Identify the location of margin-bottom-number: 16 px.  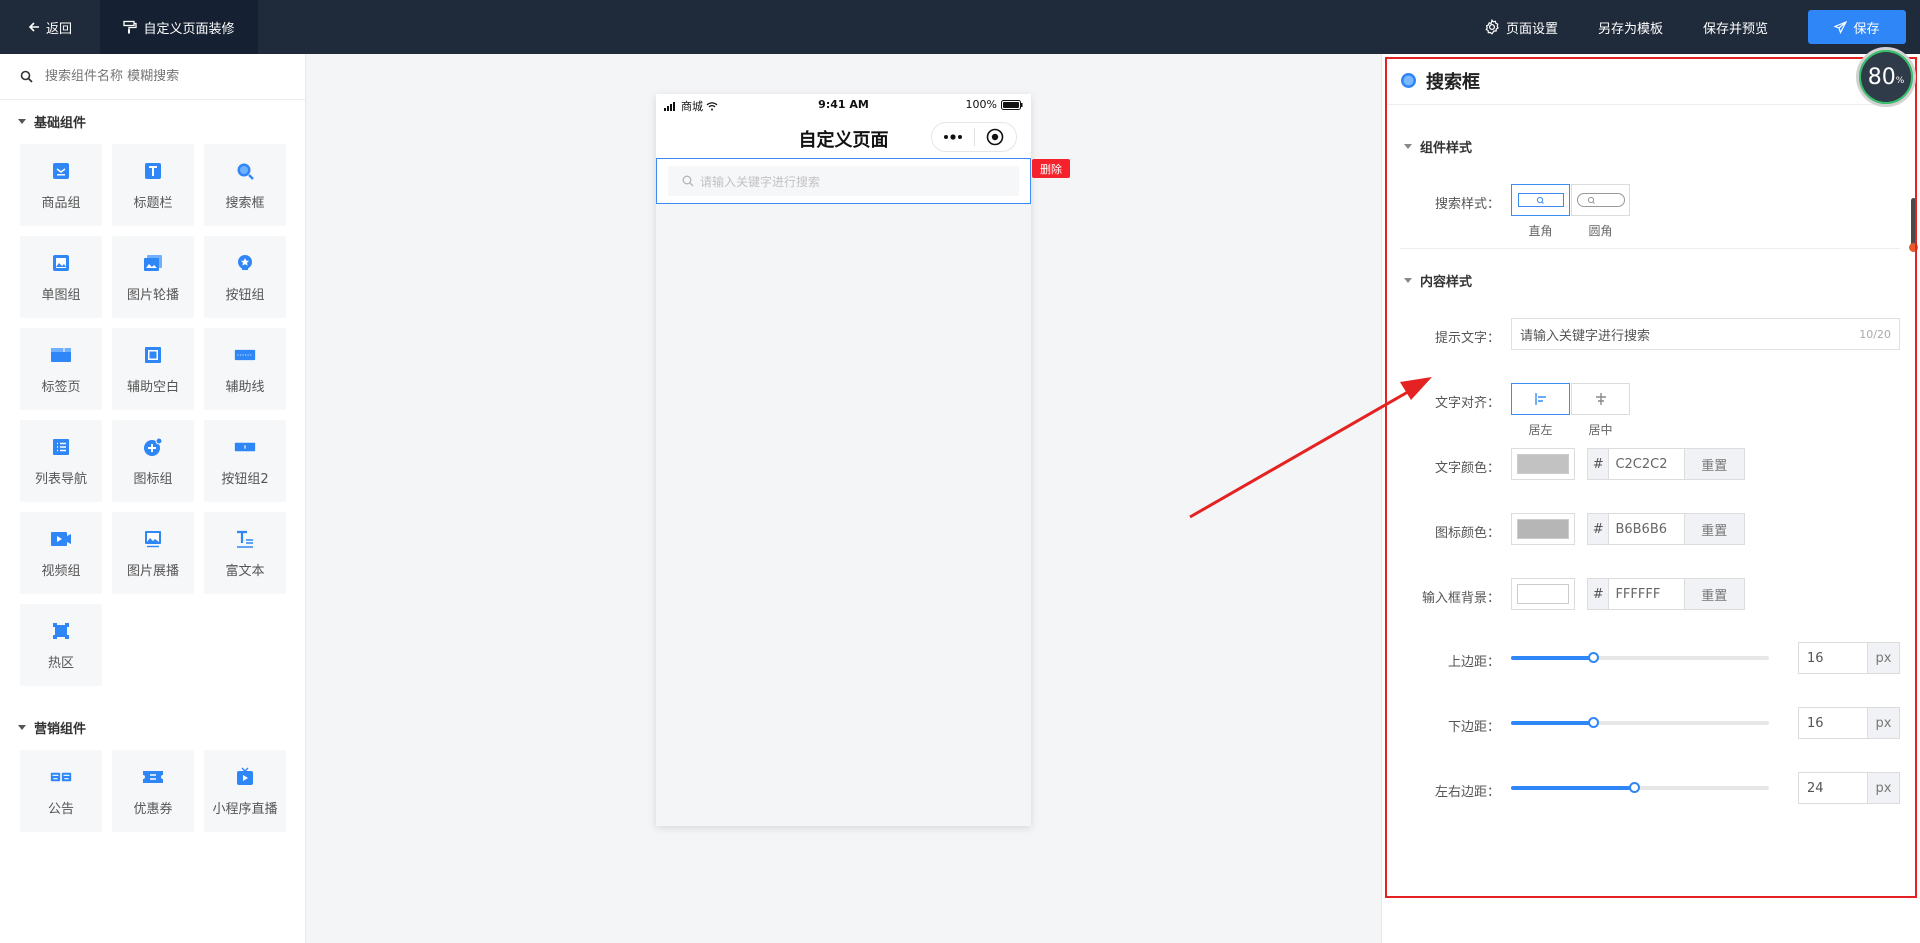
(1849, 723).